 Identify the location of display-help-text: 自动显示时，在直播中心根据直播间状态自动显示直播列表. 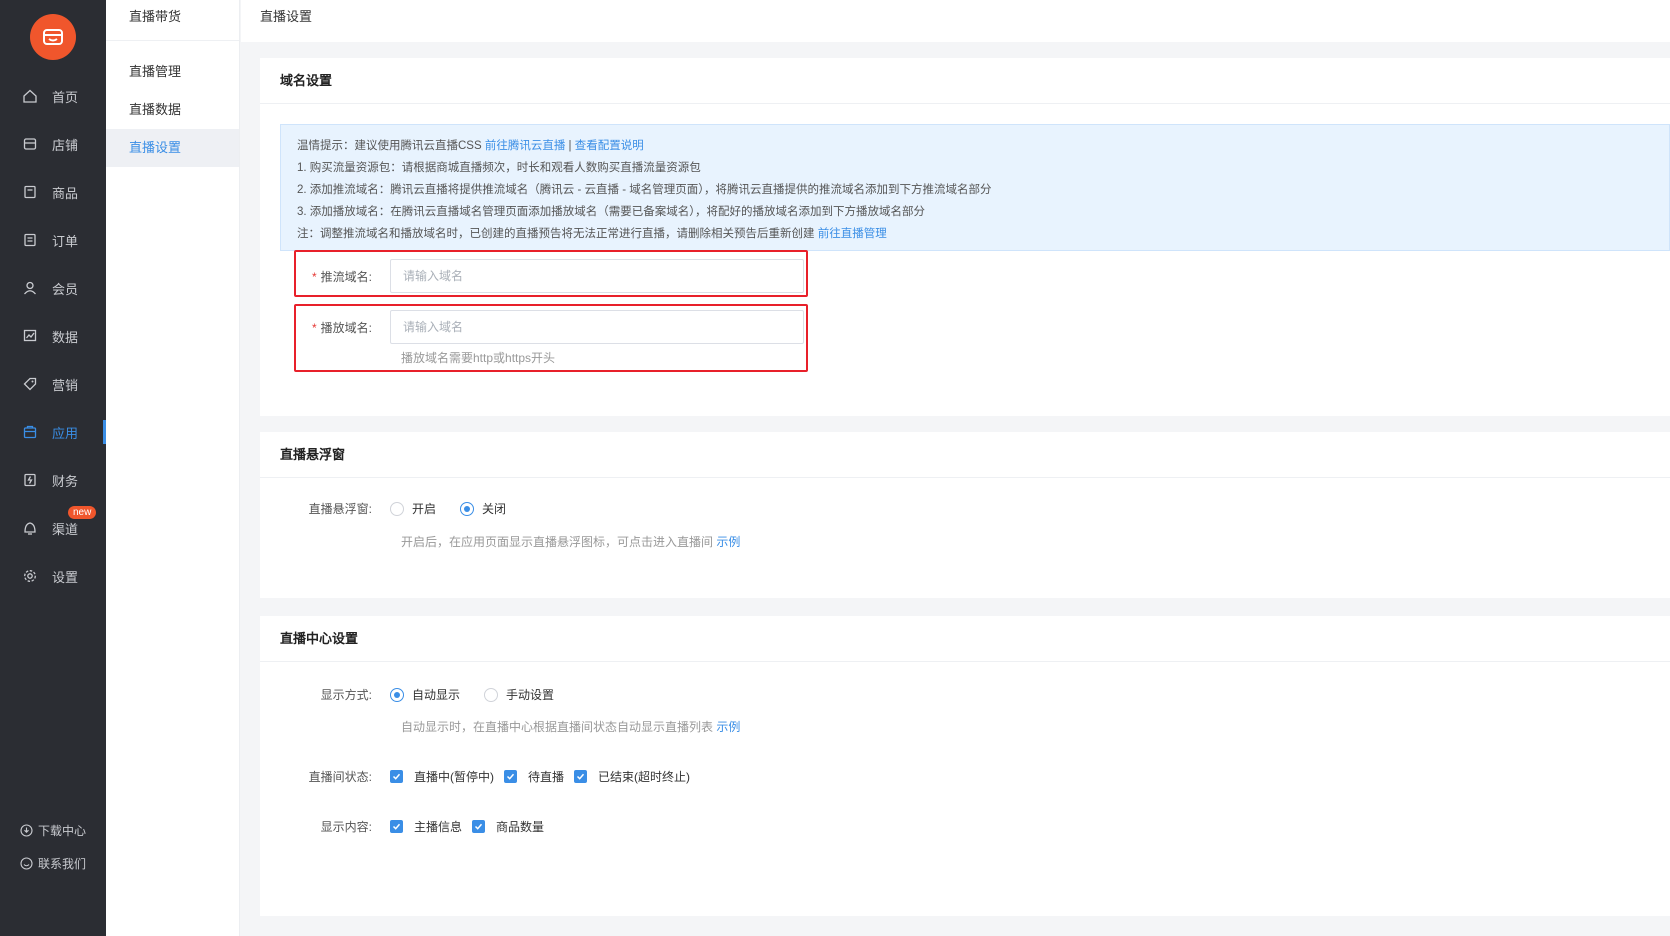
(559, 727).